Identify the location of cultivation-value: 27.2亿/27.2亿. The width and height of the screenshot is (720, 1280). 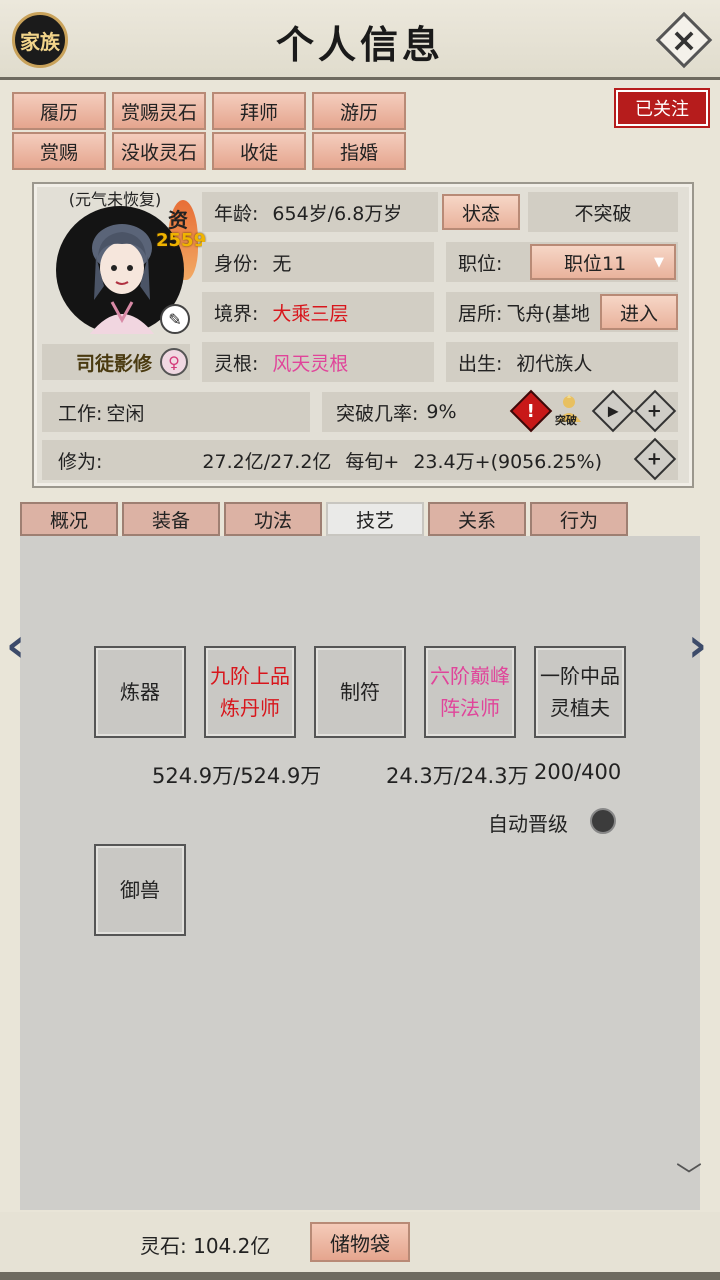
(267, 461).